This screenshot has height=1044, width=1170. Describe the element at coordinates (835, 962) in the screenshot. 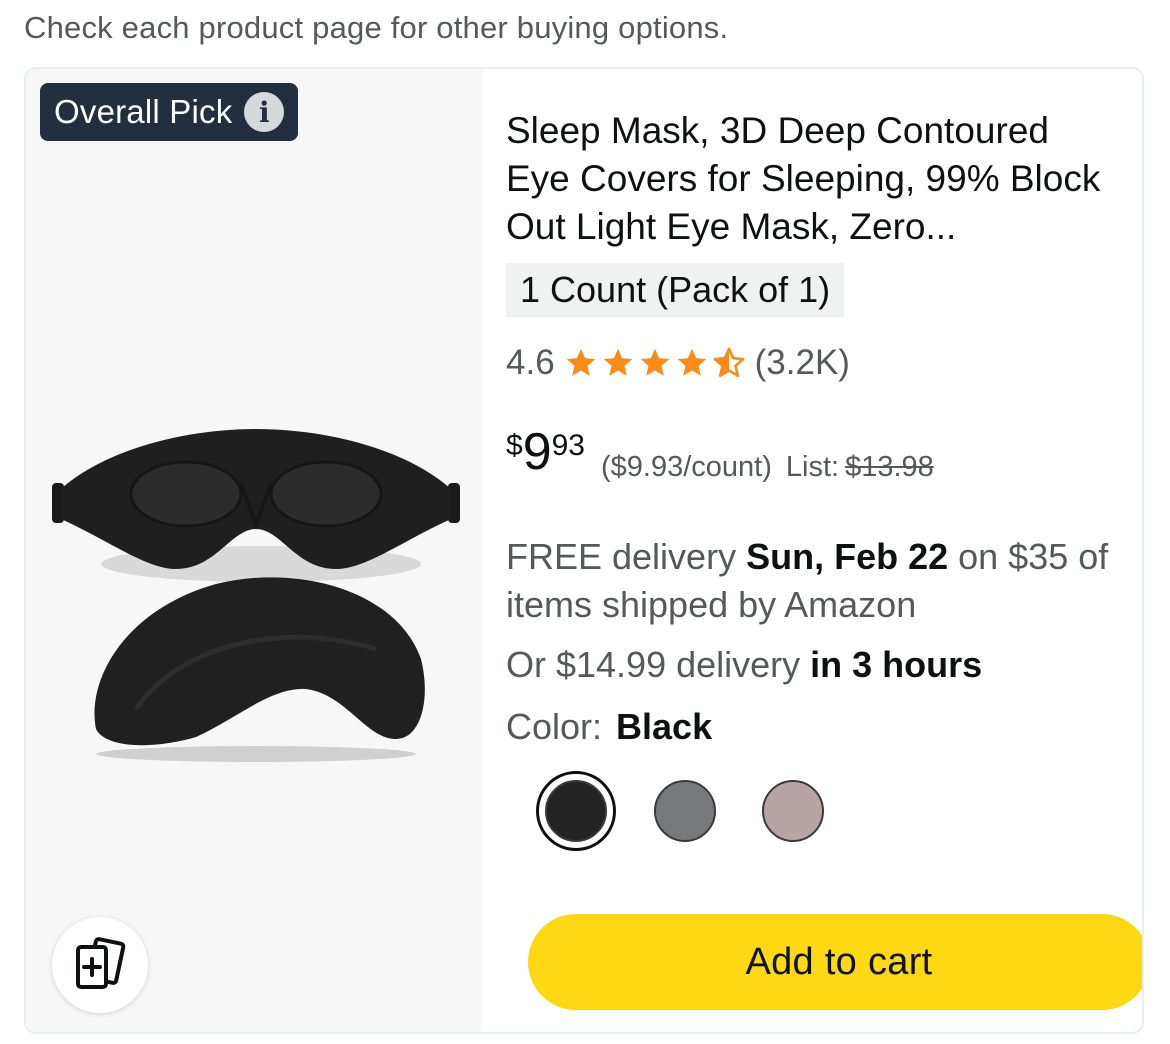

I see `add-to-cart-button: Add to cart` at that location.